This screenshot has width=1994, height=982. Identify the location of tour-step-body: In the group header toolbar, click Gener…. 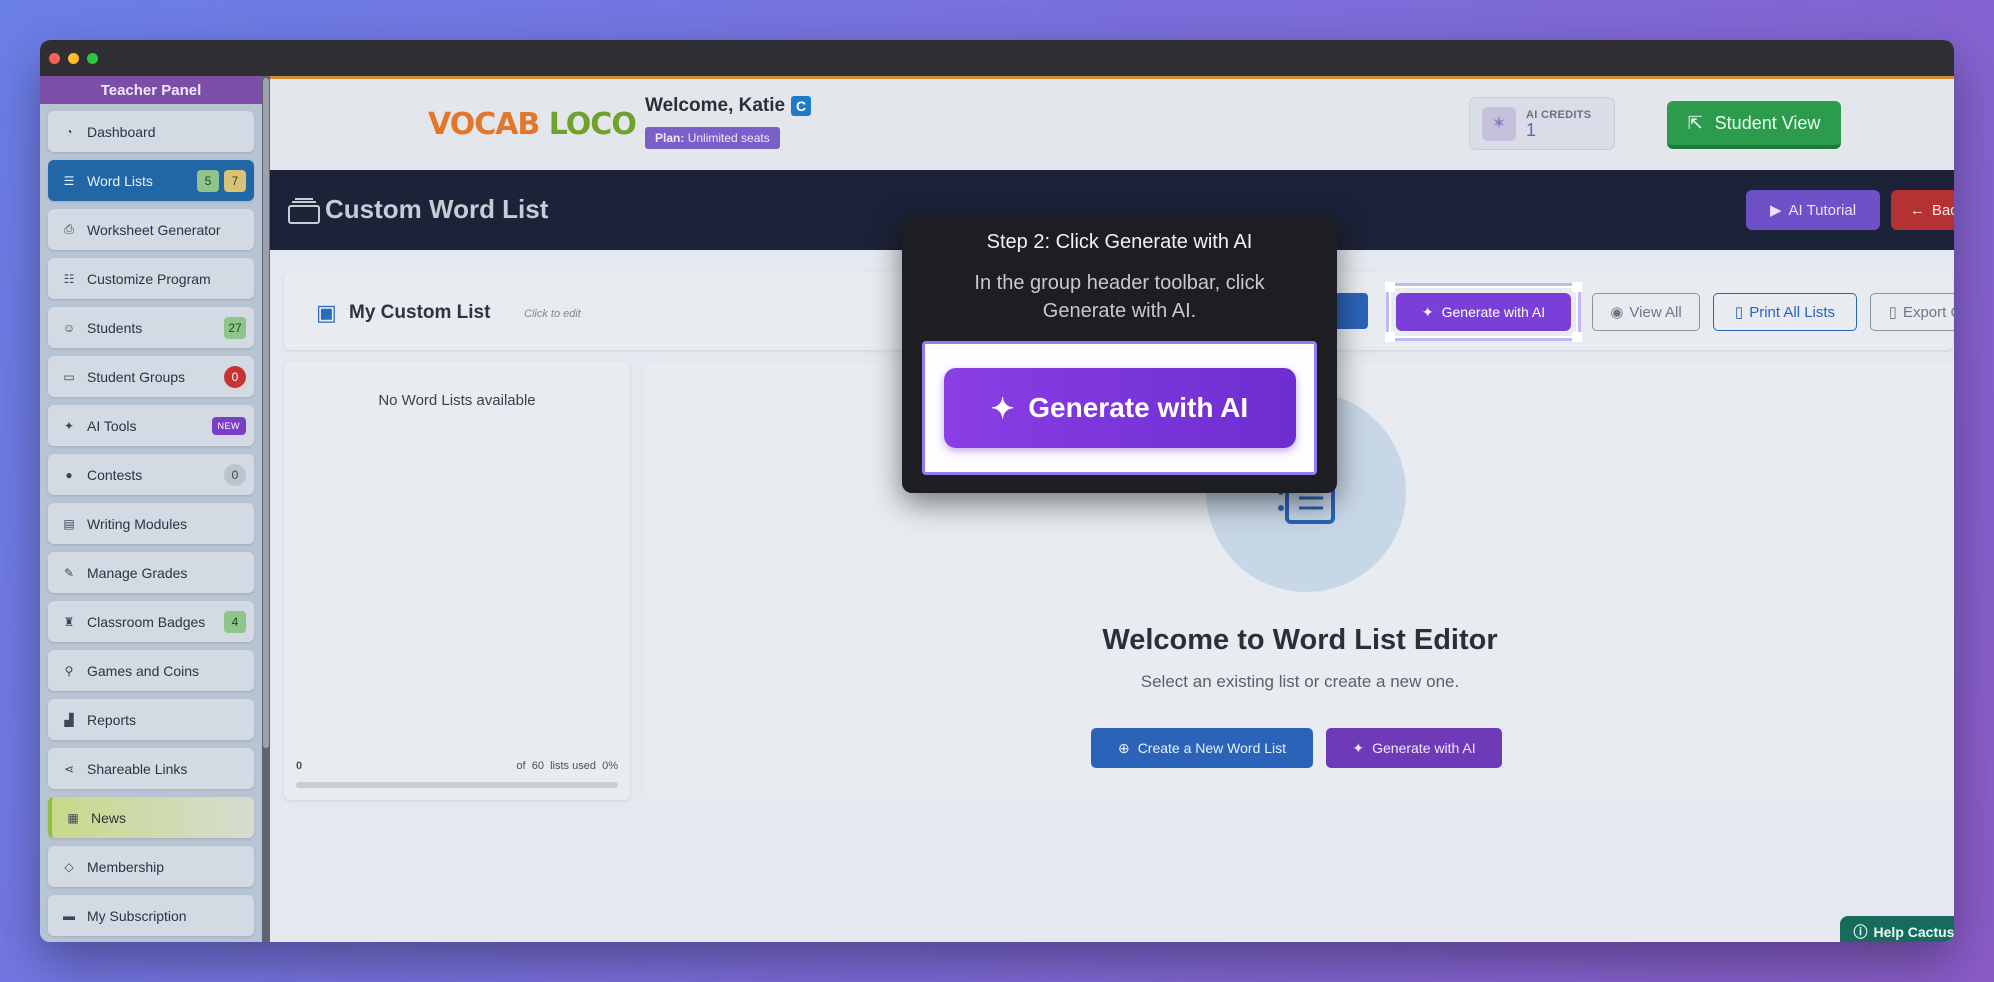
(1119, 297).